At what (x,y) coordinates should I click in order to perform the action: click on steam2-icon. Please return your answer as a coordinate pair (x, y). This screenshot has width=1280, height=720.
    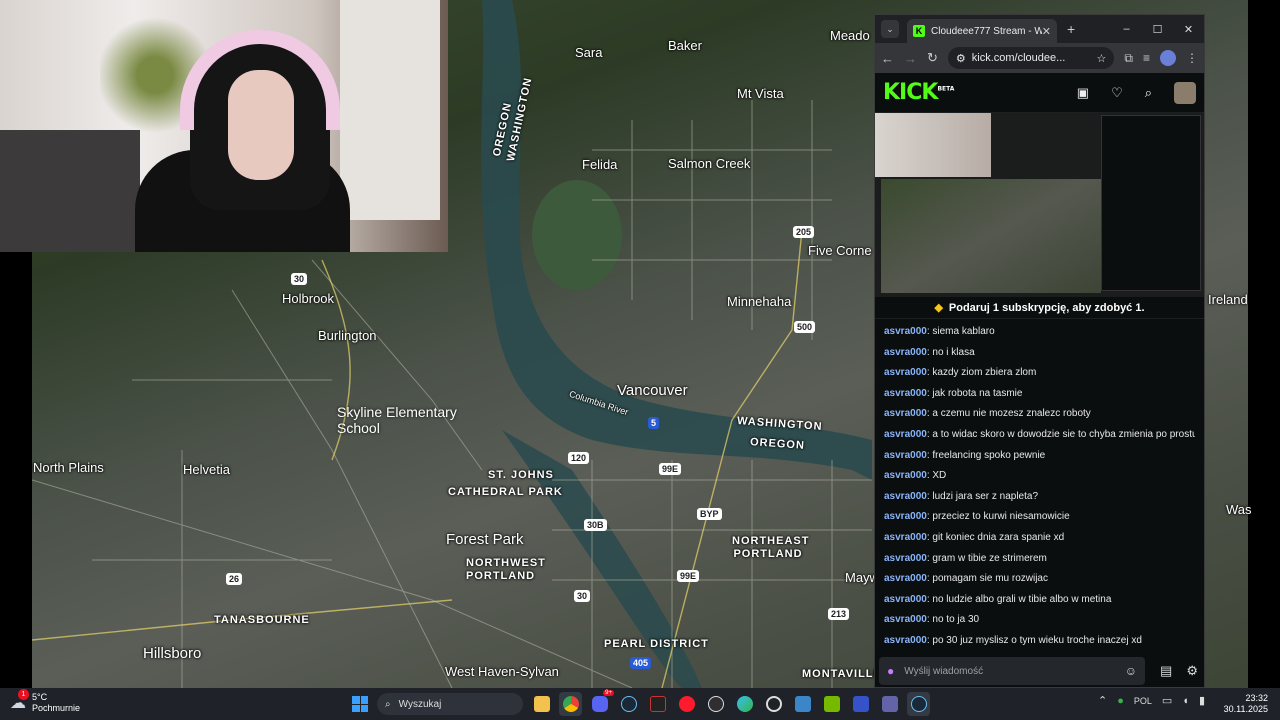
    Looking at the image, I should click on (918, 704).